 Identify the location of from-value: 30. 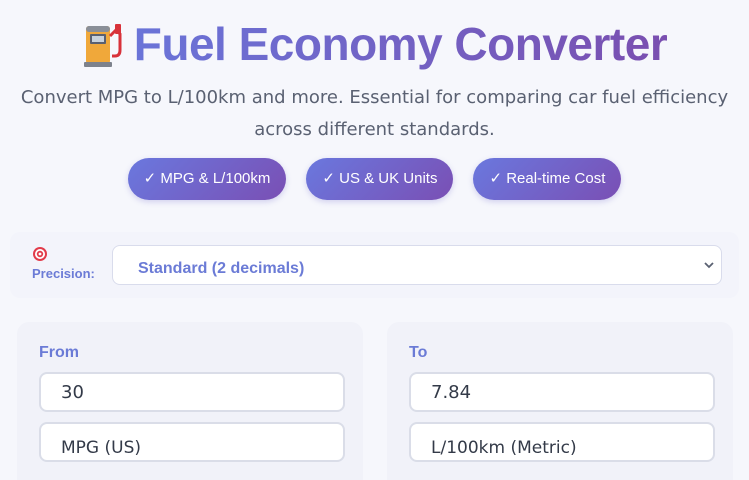
(72, 392).